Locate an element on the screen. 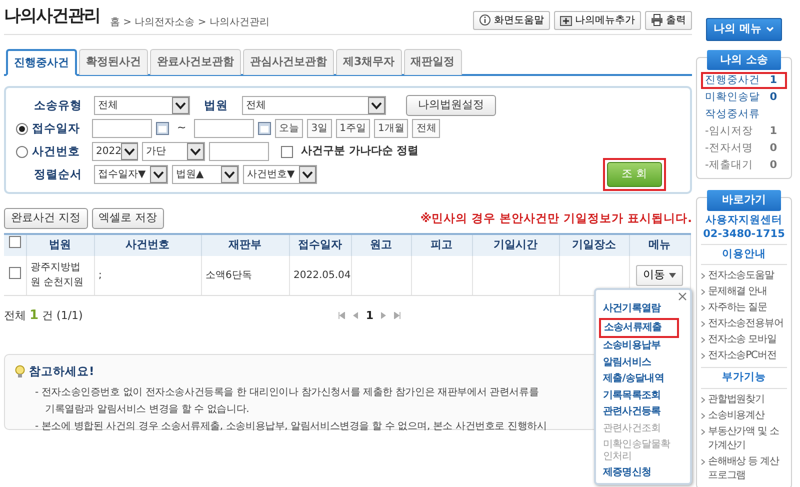 The image size is (800, 487). header-button: 출력 is located at coordinates (668, 20).